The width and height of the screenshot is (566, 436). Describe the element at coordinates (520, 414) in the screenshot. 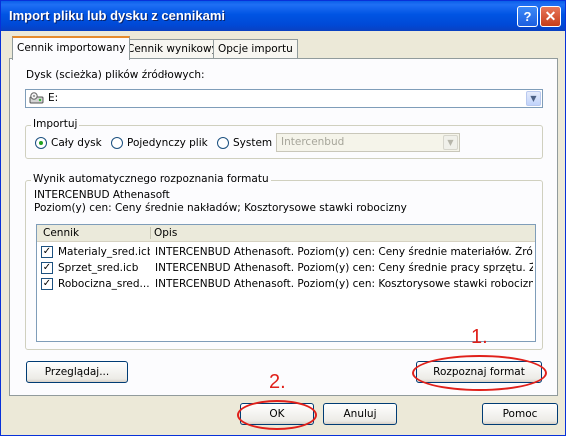

I see `help-button: Pomoc` at that location.